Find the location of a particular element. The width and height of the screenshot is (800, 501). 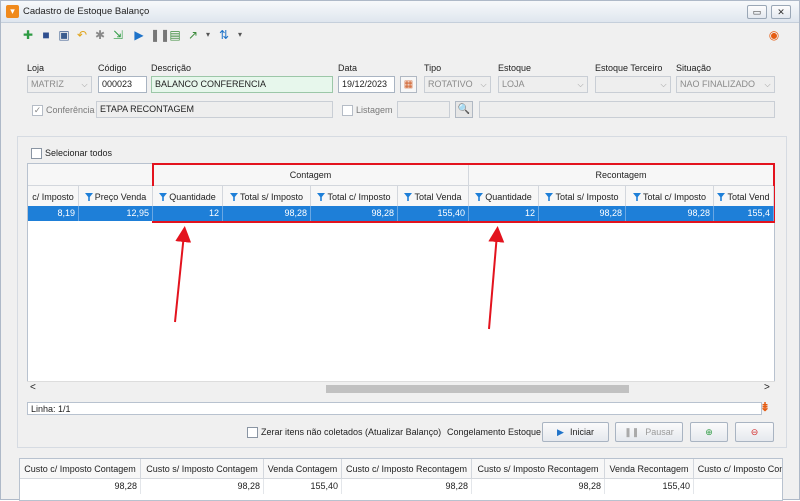

add-button: ⊕ is located at coordinates (709, 432).